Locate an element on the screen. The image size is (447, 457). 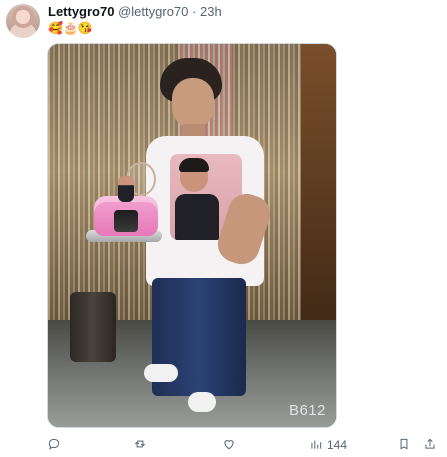
tweet-header: Lettygro70 @lettygro70 · 23h is located at coordinates (135, 12).